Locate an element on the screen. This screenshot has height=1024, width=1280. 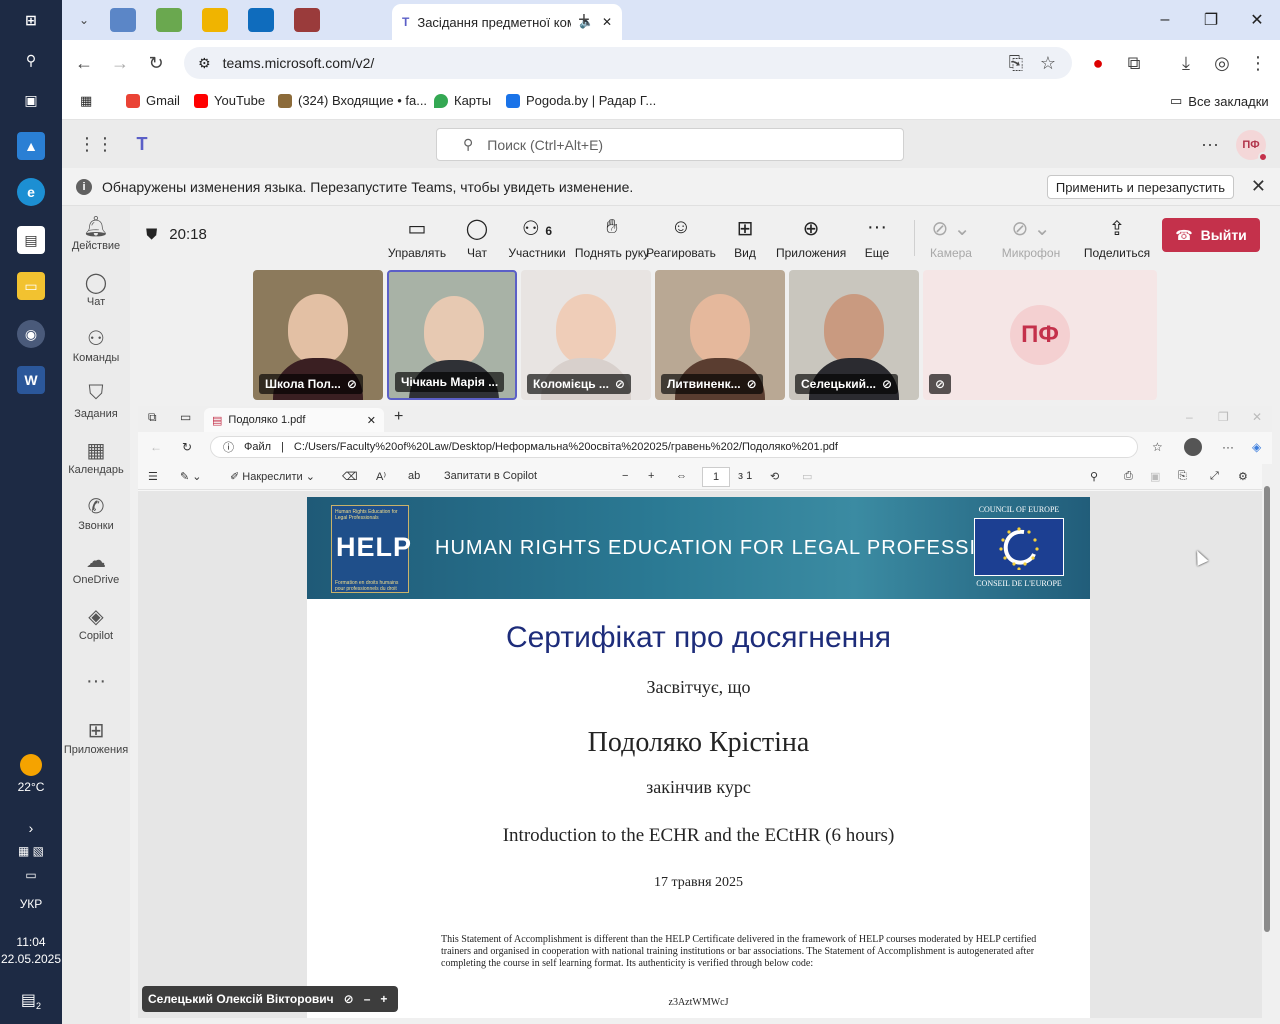
workspaces-icon: ⧉ is located at coordinates (152, 417).